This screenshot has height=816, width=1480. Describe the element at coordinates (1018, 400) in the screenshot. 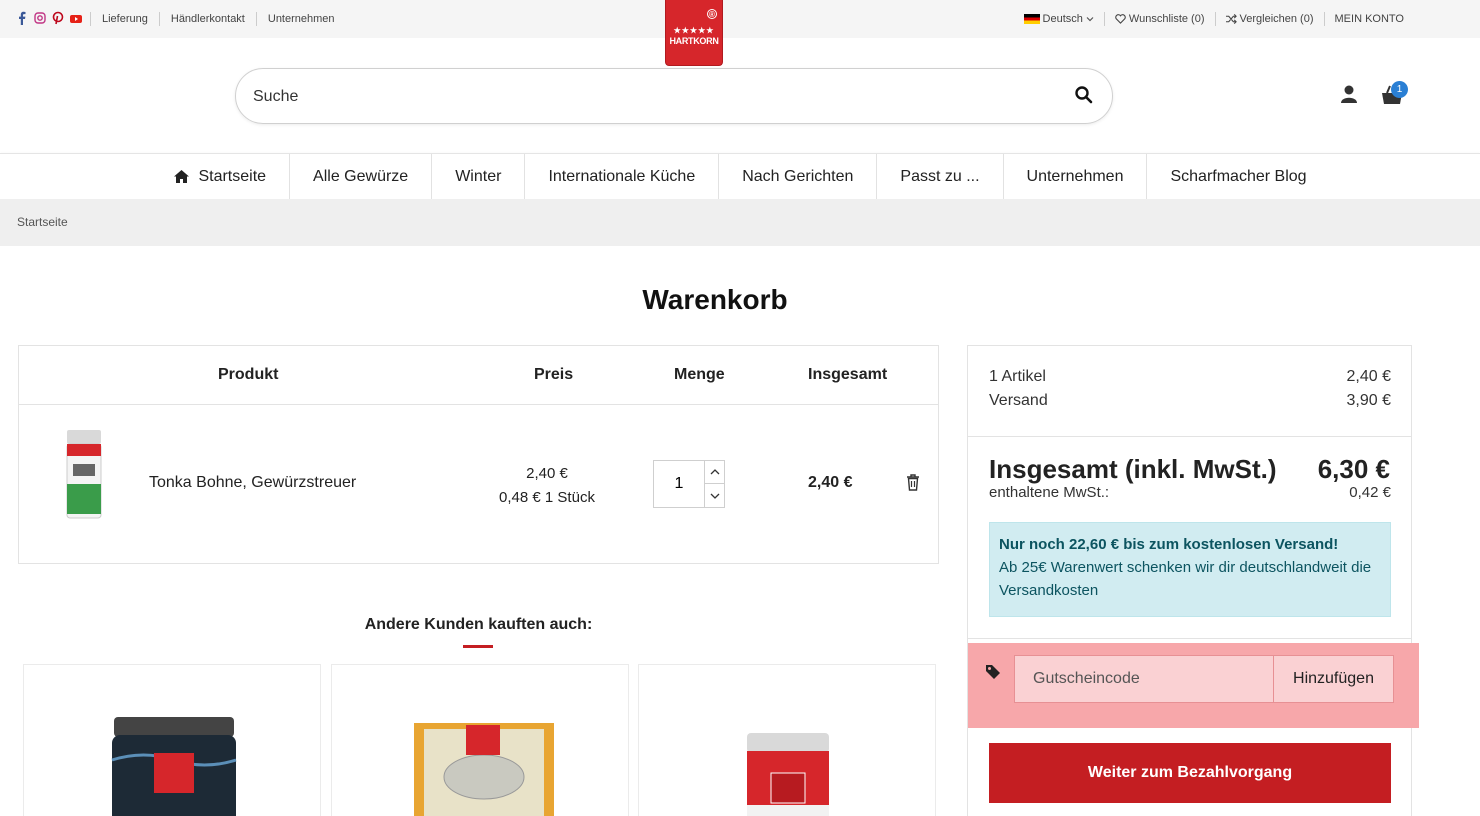

I see `shipping-label: Versand` at that location.